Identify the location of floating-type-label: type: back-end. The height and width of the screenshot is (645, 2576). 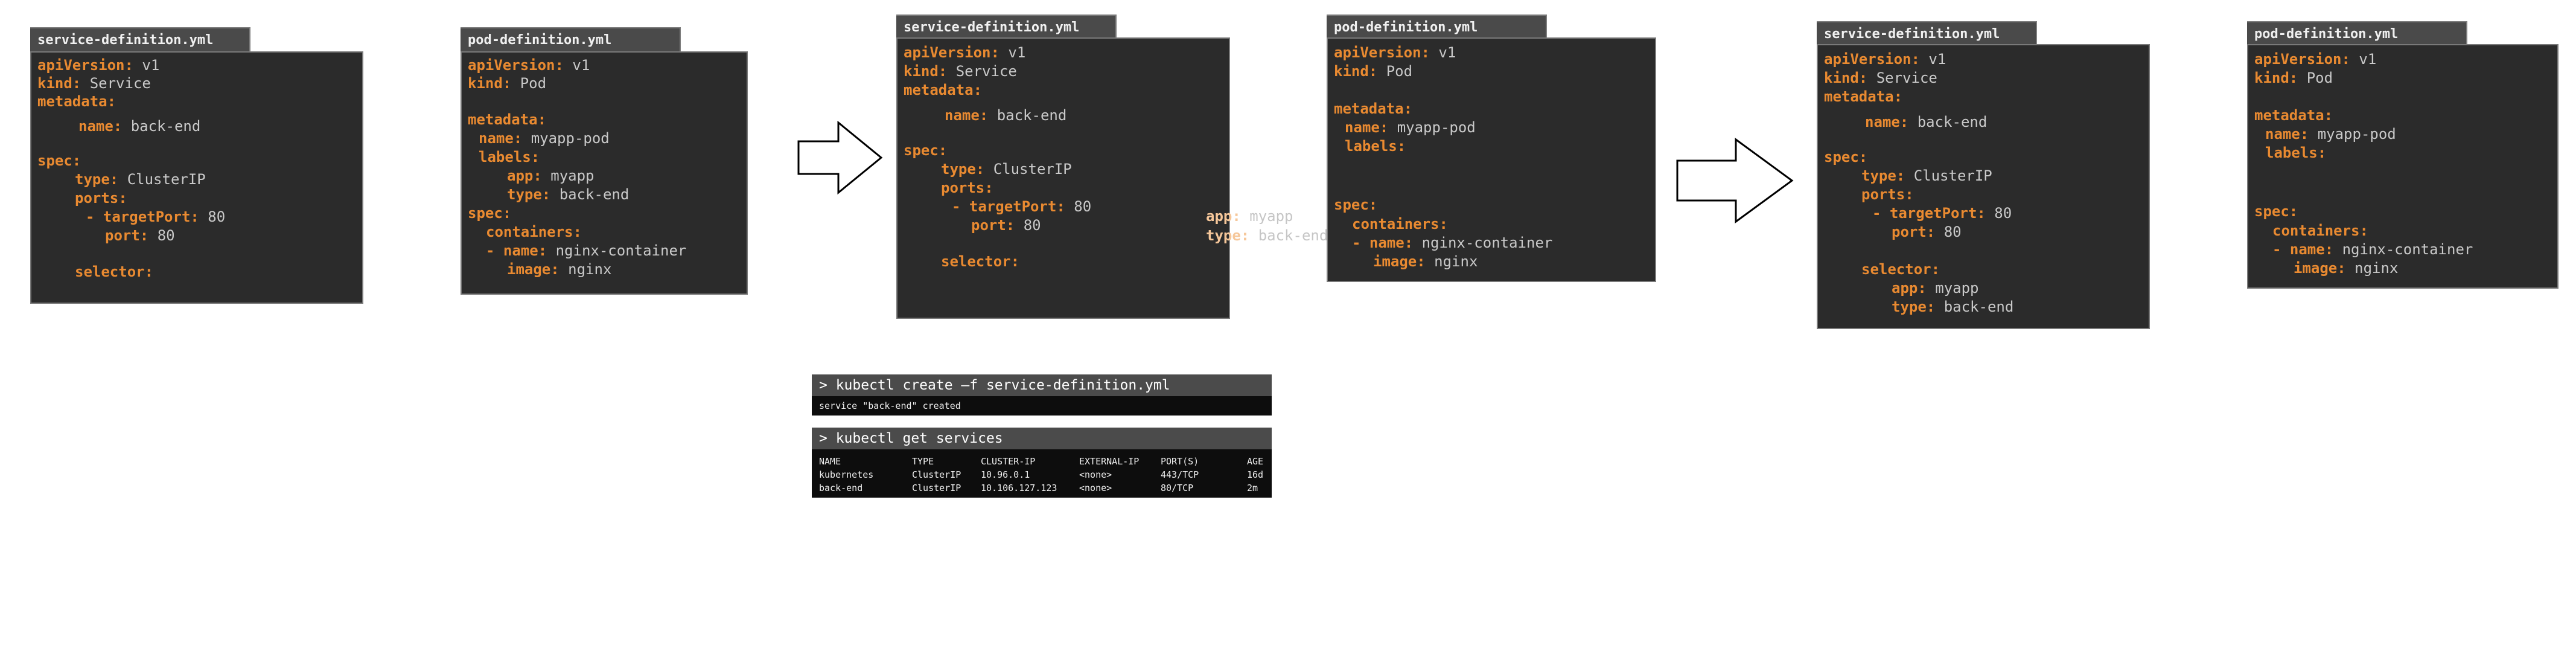
(1267, 235).